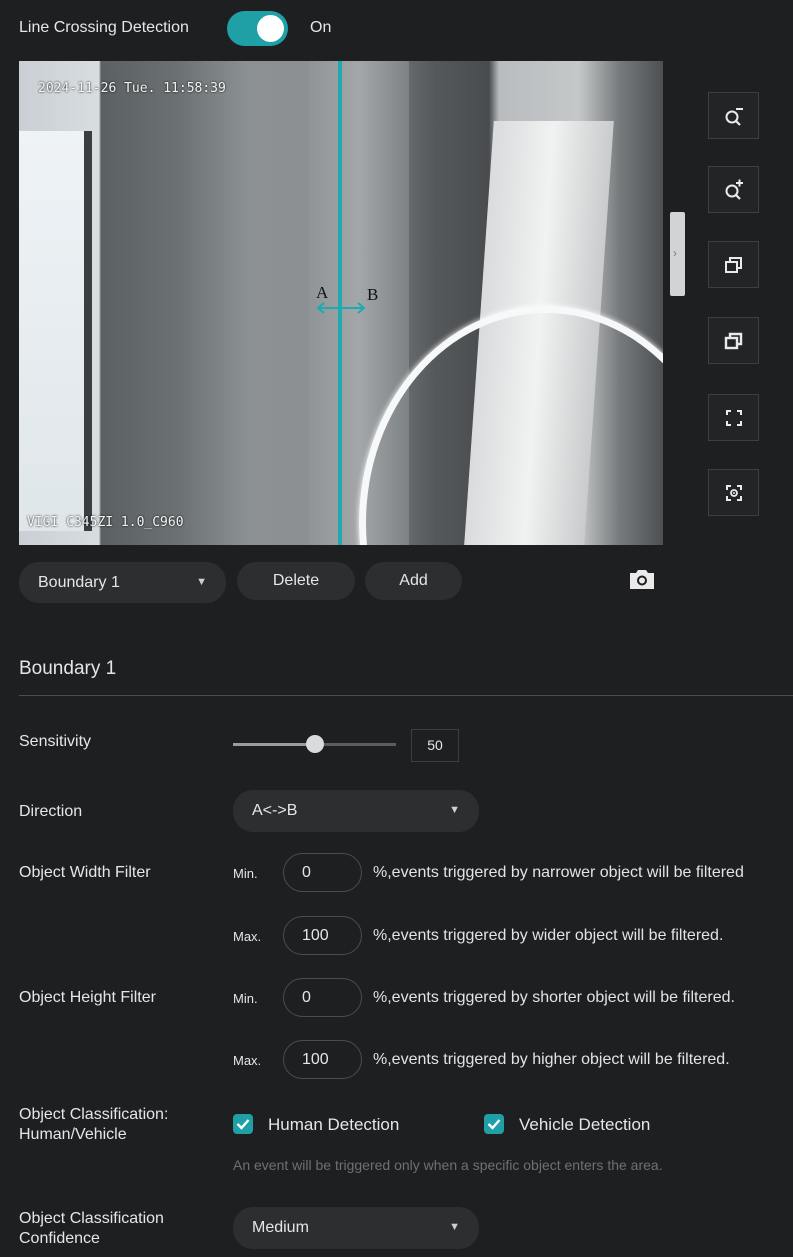 The image size is (793, 1257). I want to click on fullscreen-button, so click(733, 417).